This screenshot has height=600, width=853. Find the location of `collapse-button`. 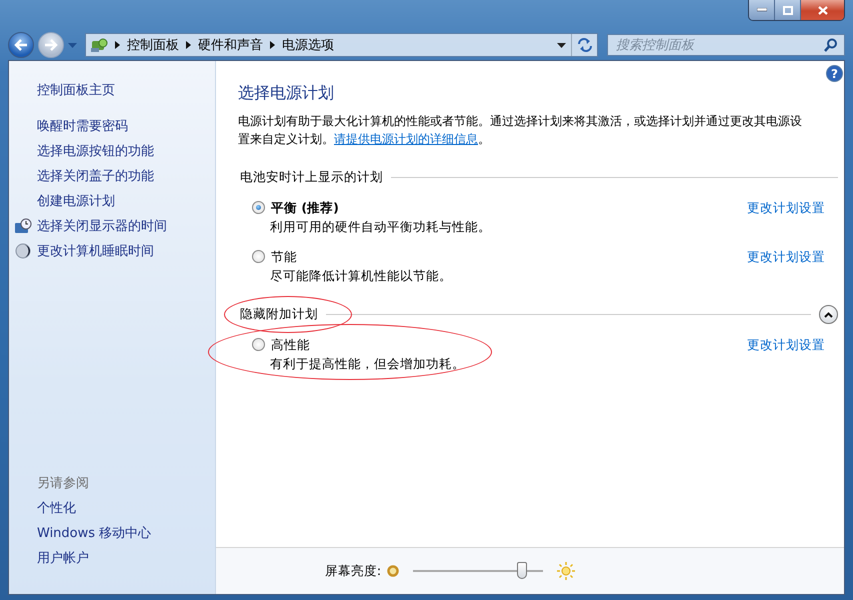

collapse-button is located at coordinates (828, 314).